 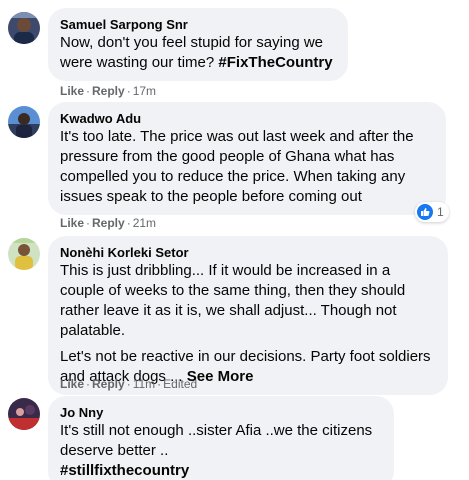 I want to click on comment-timestamp: 21m, so click(x=144, y=223).